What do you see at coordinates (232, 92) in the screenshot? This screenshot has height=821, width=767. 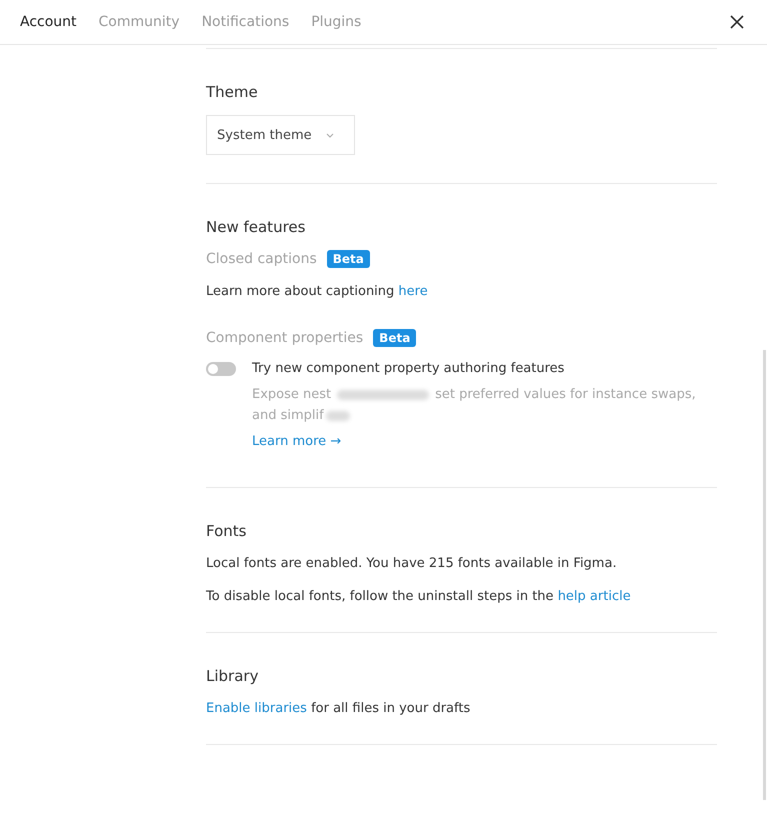 I see `section-title: Theme` at bounding box center [232, 92].